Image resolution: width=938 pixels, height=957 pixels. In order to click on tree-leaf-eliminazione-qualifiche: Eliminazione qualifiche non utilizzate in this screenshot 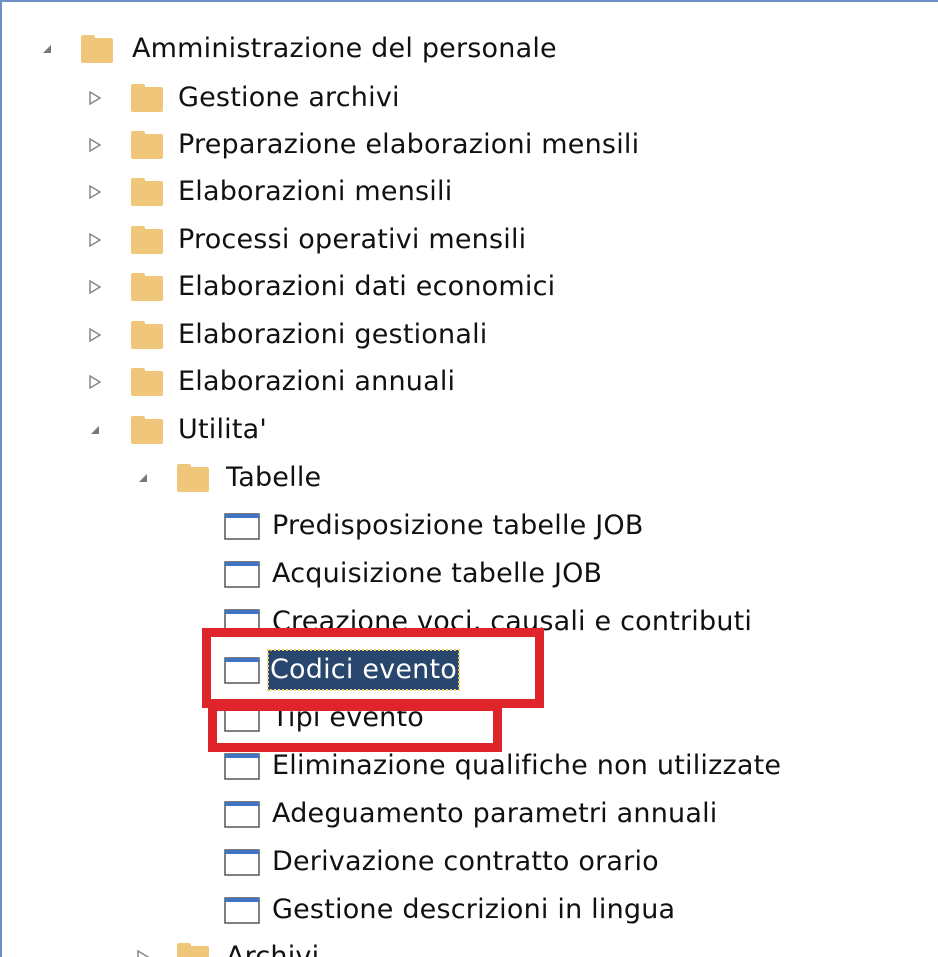, I will do `click(452, 766)`.